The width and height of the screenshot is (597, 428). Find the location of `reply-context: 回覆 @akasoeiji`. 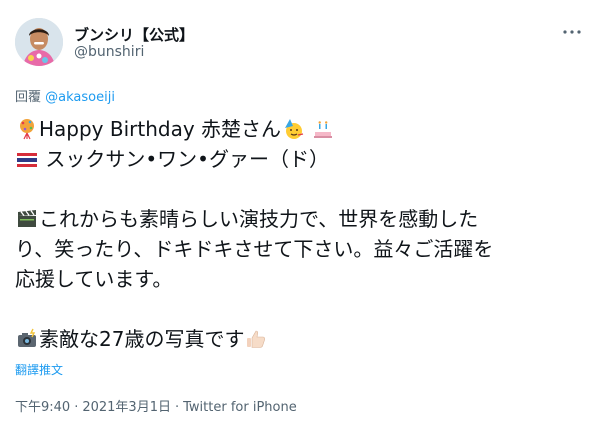

reply-context: 回覆 @akasoeiji is located at coordinates (65, 95).